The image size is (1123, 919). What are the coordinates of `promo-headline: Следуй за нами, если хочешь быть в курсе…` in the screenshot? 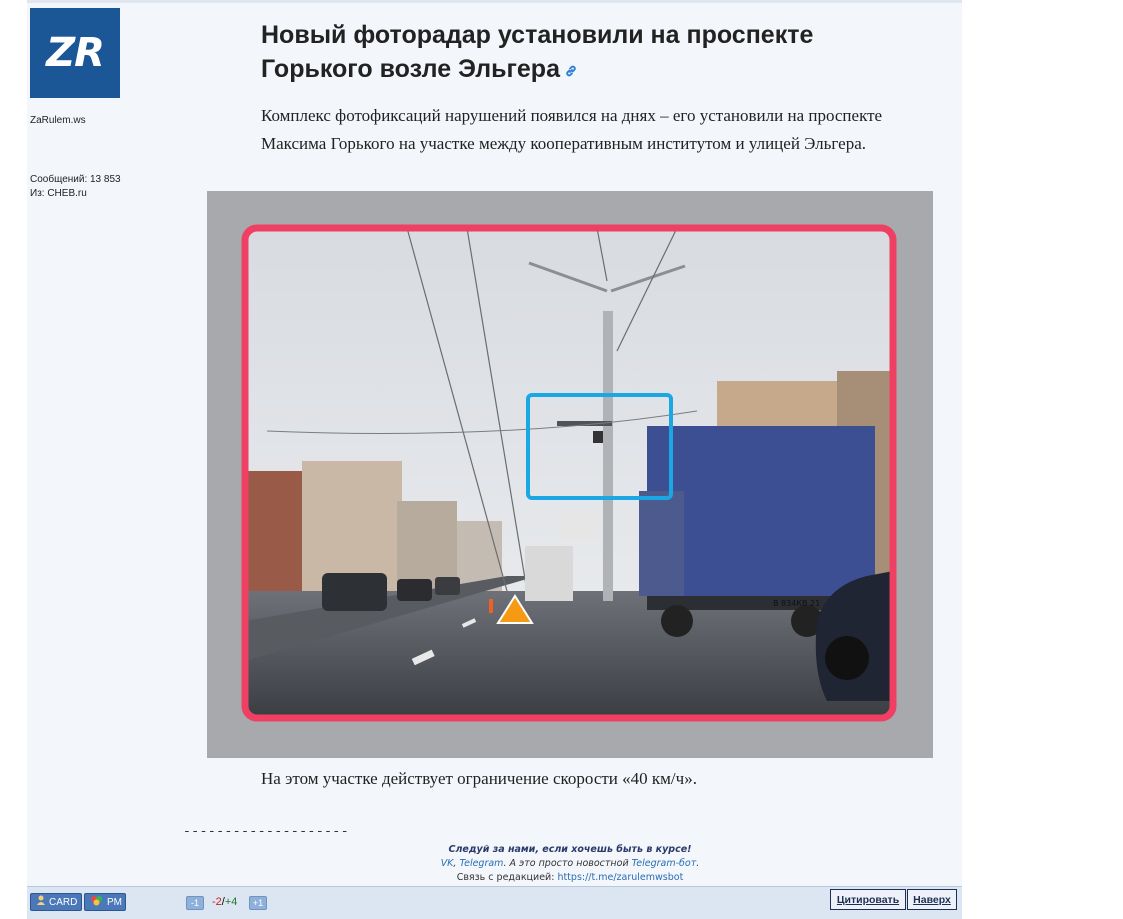 It's located at (570, 849).